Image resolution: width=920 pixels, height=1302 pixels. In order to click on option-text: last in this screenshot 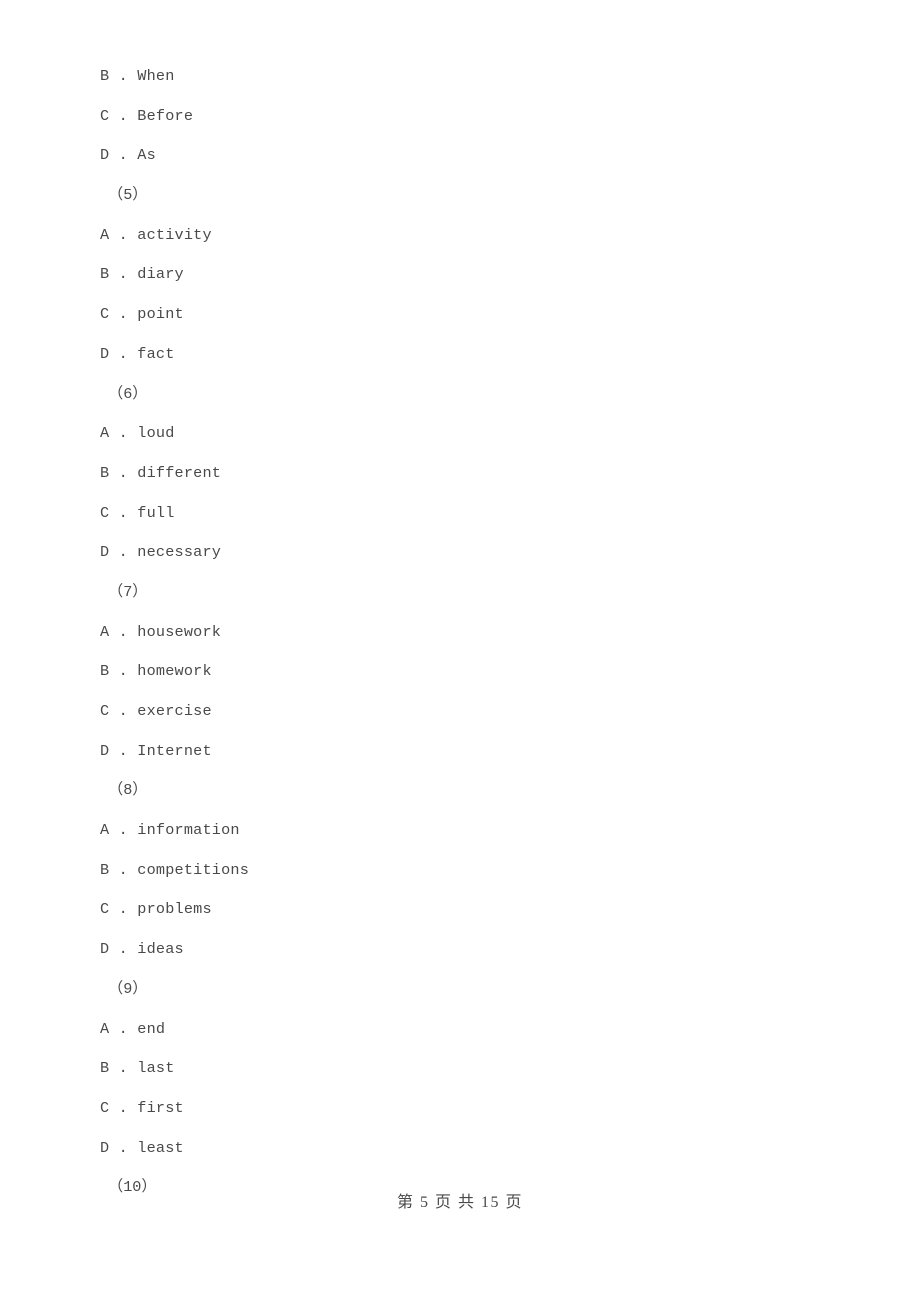, I will do `click(156, 1068)`.